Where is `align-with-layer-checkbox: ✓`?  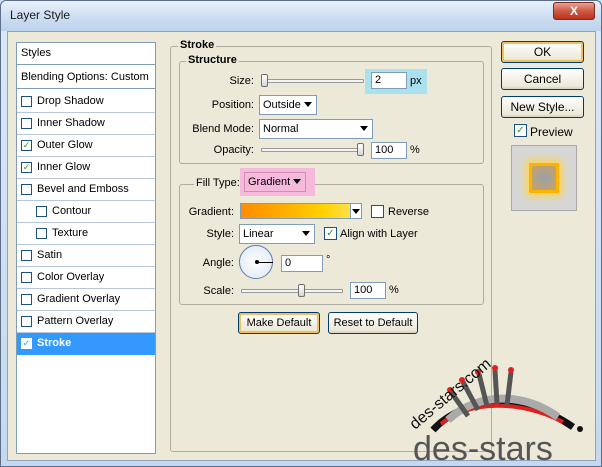 align-with-layer-checkbox: ✓ is located at coordinates (330, 233).